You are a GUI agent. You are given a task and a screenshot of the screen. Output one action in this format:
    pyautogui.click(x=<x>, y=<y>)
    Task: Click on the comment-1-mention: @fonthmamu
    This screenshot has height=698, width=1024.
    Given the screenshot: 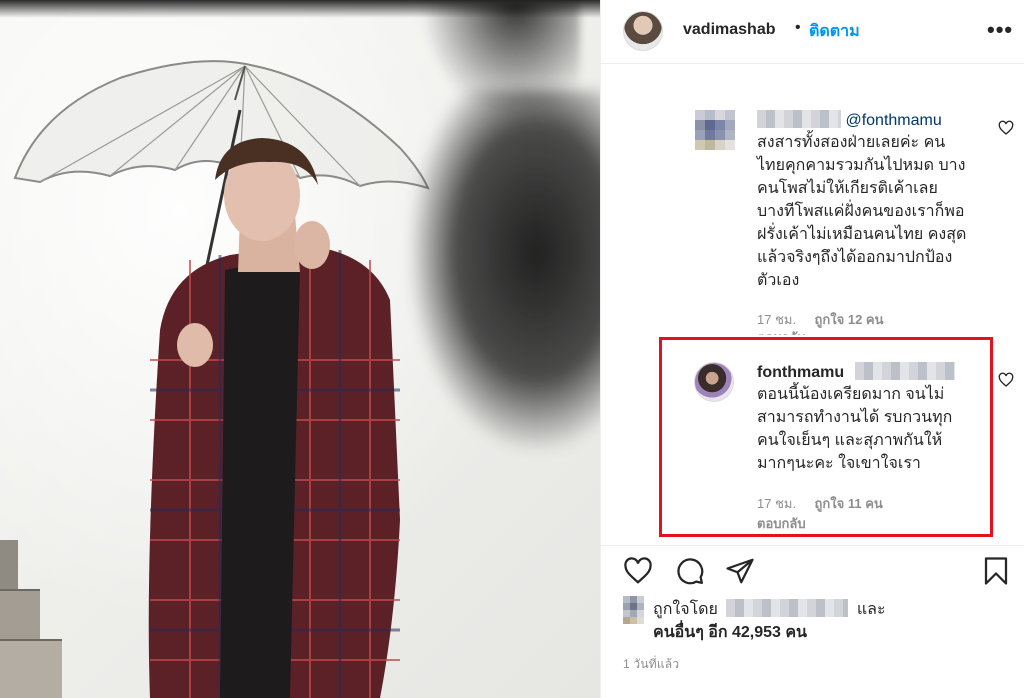 What is the action you would take?
    pyautogui.click(x=893, y=120)
    